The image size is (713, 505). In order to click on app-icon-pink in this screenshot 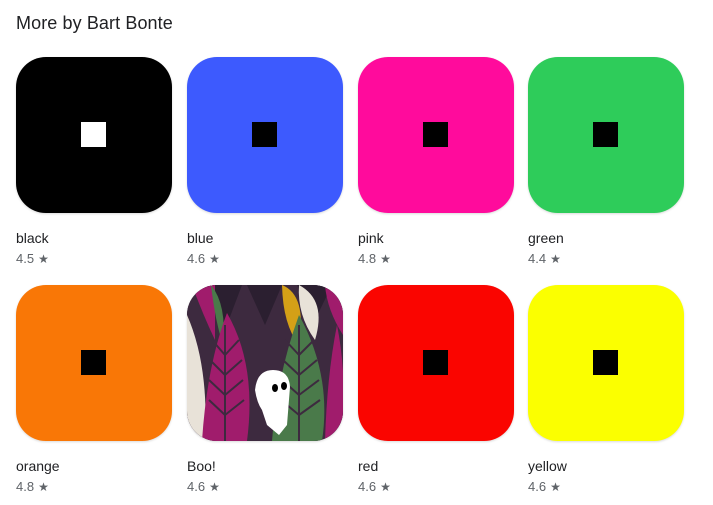, I will do `click(436, 135)`.